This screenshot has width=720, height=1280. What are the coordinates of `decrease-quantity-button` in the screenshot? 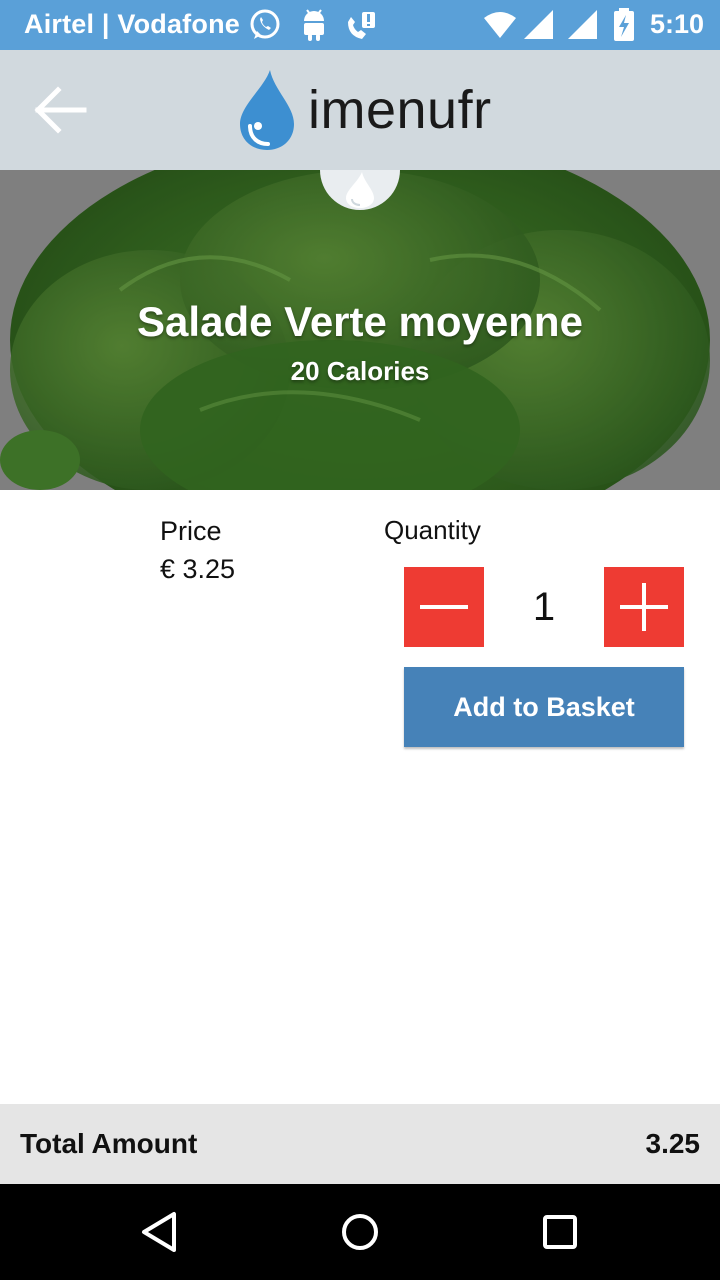 It's located at (444, 607).